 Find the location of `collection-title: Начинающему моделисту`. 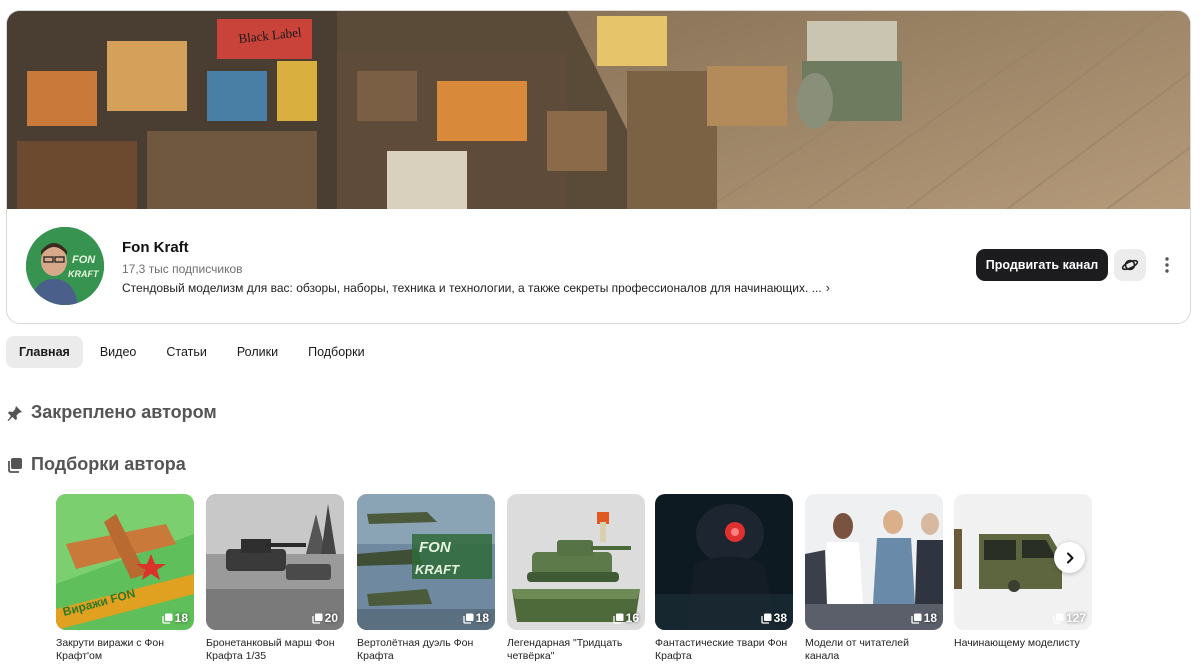

collection-title: Начинающему моделисту is located at coordinates (1023, 643).